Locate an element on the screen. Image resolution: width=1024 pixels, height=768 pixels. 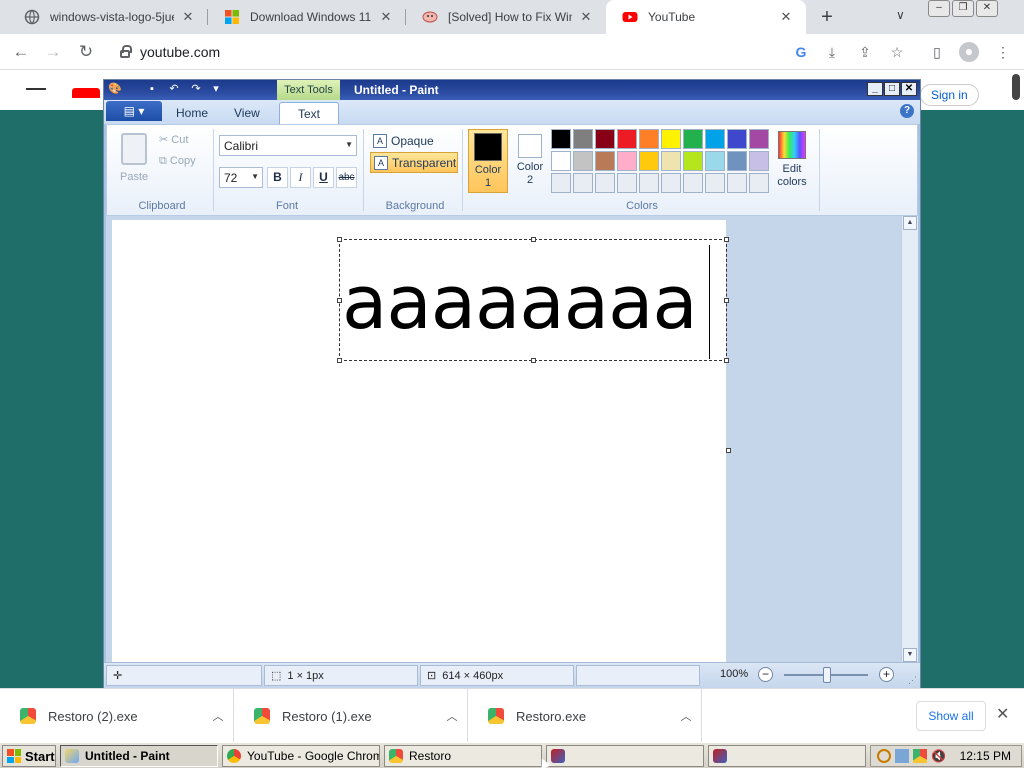
opaque-option: A Opaque is located at coordinates (414, 140).